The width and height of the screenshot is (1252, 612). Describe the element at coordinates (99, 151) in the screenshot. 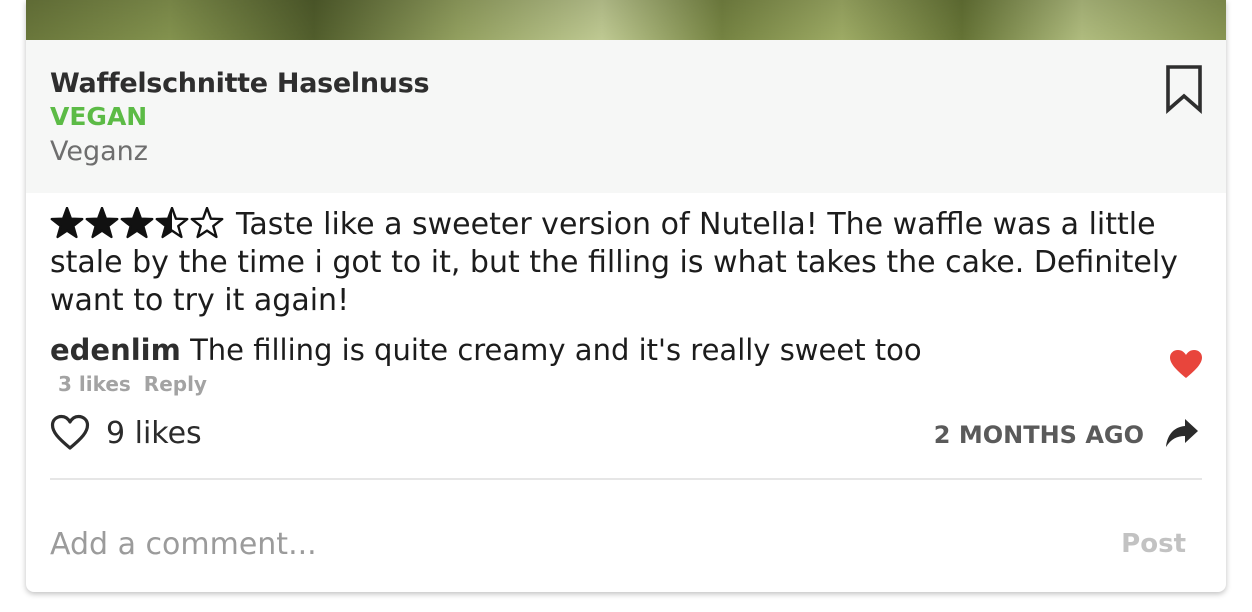

I see `brand-name: Veganz` at that location.